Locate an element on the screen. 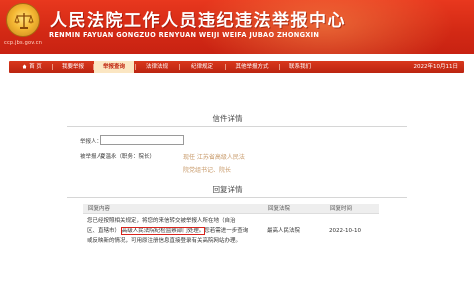 This screenshot has width=474, height=289. reported-person: 夏温永（职务：院长） is located at coordinates (128, 157).